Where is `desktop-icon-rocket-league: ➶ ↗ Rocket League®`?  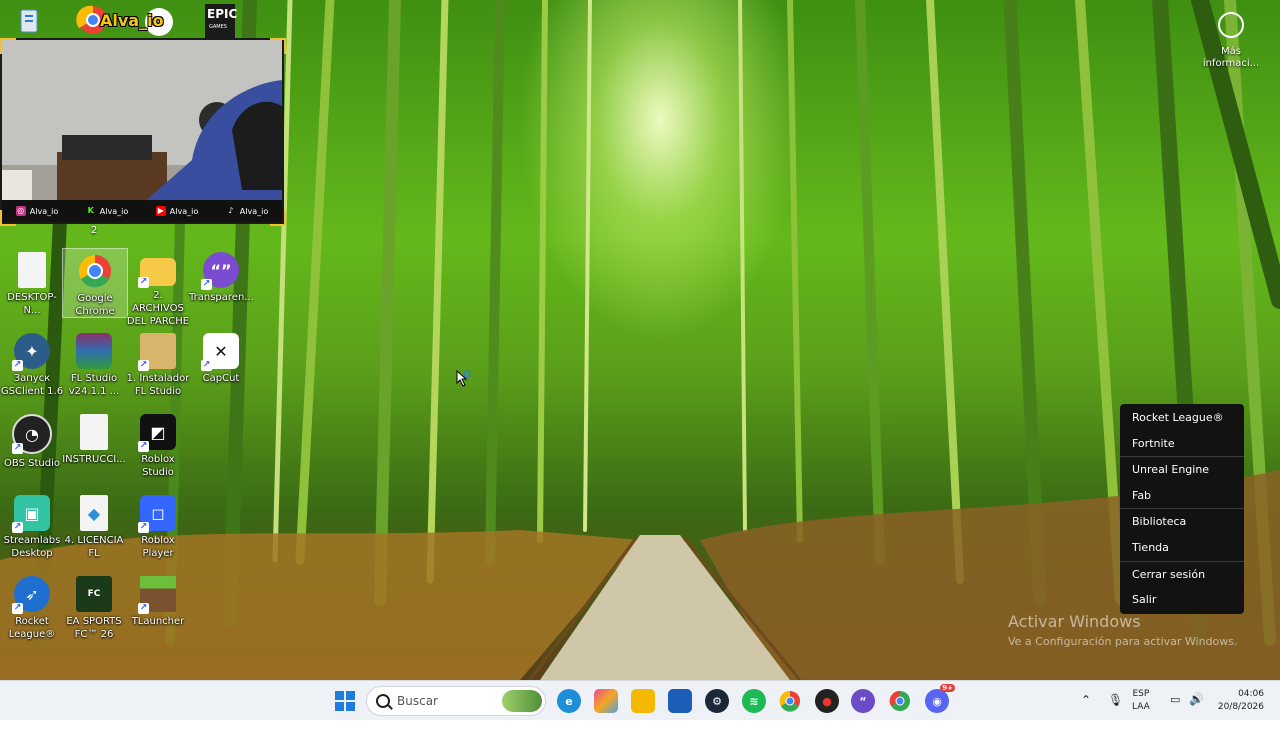
desktop-icon-rocket-league: ➶ ↗ Rocket League® is located at coordinates (32, 606).